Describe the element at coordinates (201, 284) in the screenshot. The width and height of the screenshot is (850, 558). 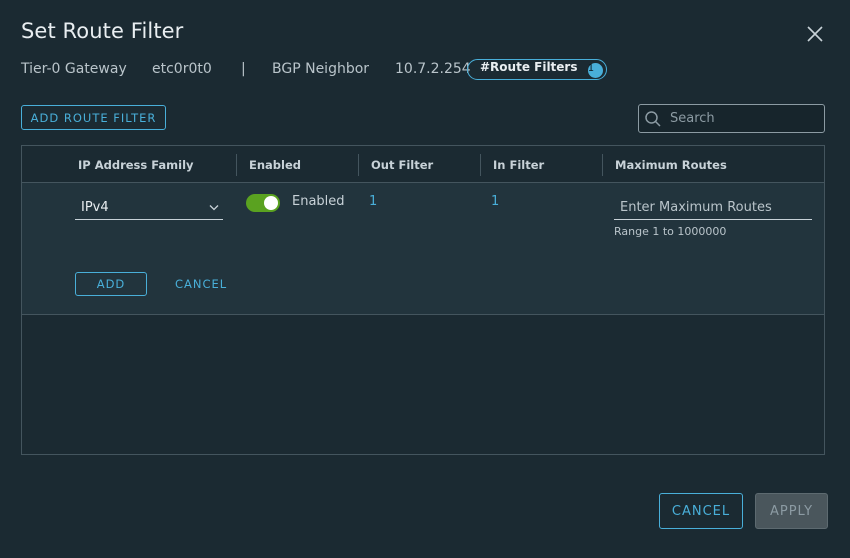
I see `row-cancel-button: CANCEL` at that location.